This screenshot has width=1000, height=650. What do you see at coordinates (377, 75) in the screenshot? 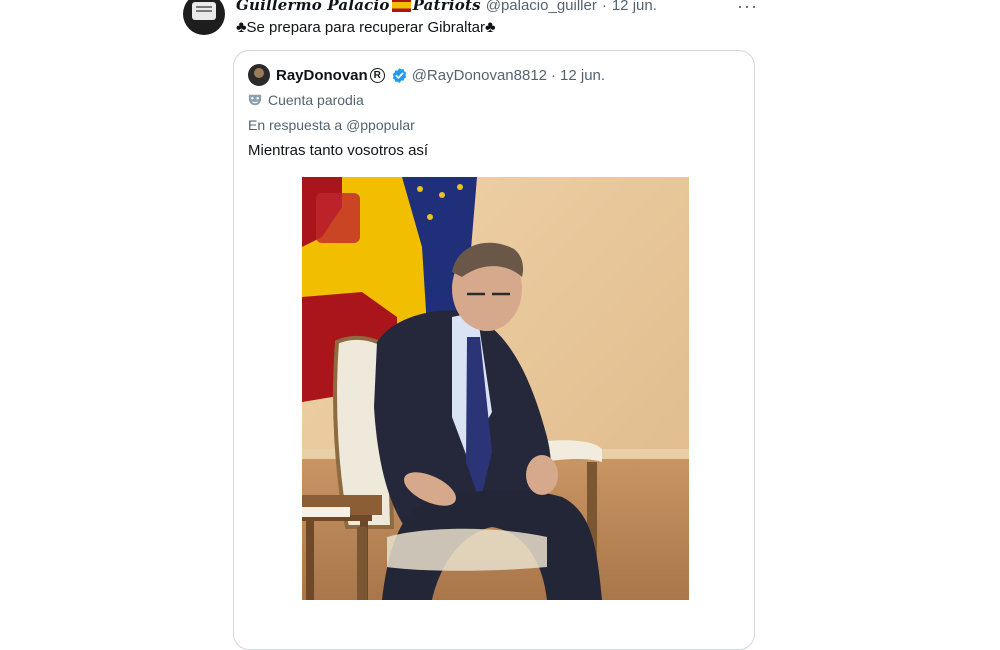
I see `registered-mark-icon: R` at bounding box center [377, 75].